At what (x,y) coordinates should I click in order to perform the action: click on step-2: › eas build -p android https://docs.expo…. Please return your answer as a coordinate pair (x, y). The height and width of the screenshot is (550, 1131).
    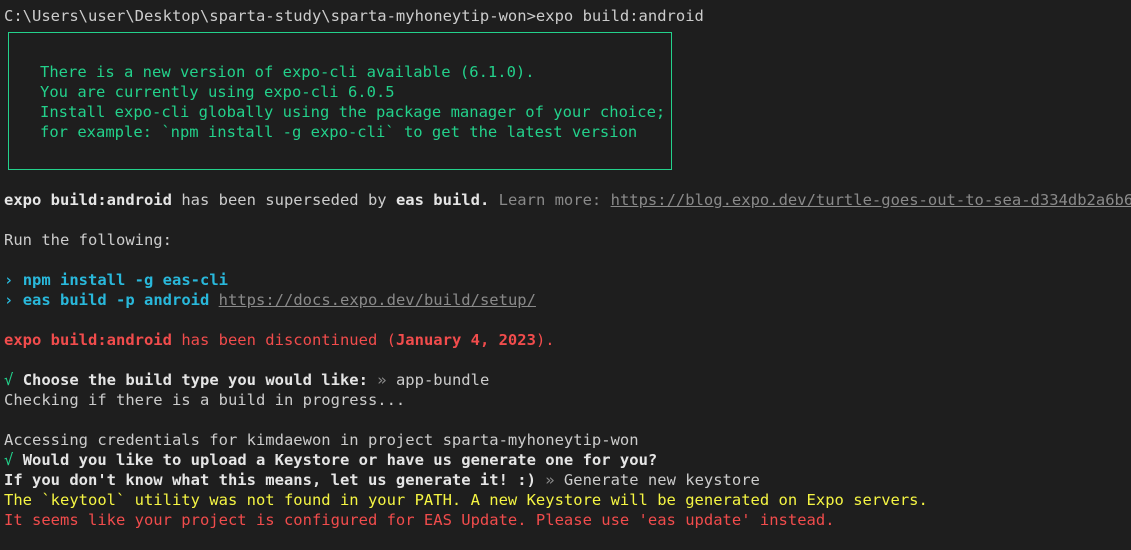
    Looking at the image, I should click on (567, 300).